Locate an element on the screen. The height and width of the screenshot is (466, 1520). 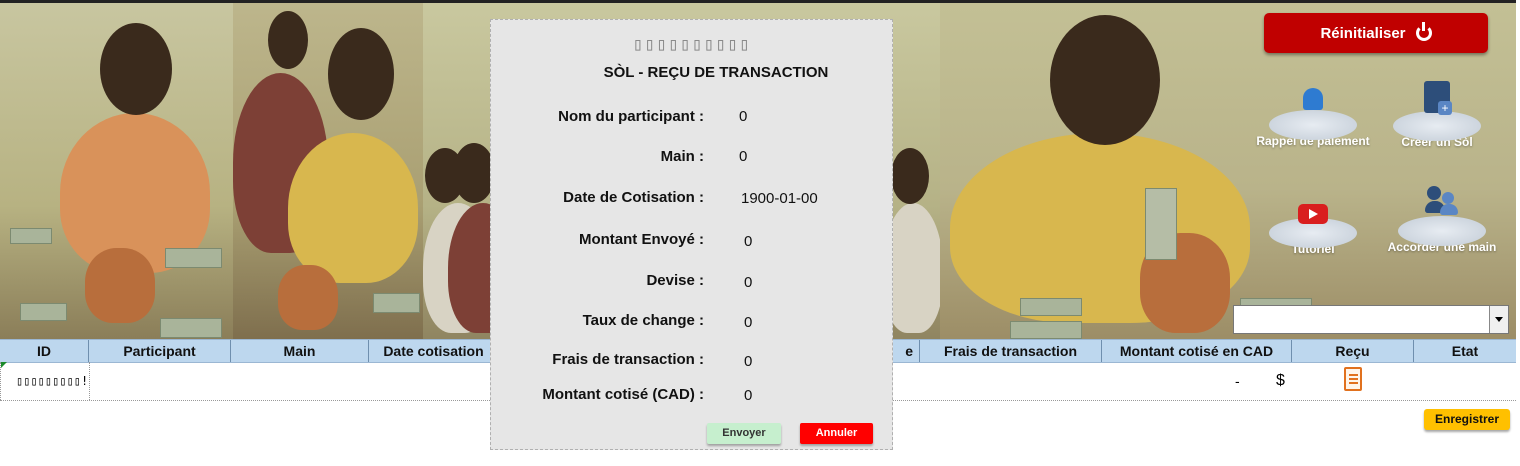
chevron-down-icon is located at coordinates (1498, 319).